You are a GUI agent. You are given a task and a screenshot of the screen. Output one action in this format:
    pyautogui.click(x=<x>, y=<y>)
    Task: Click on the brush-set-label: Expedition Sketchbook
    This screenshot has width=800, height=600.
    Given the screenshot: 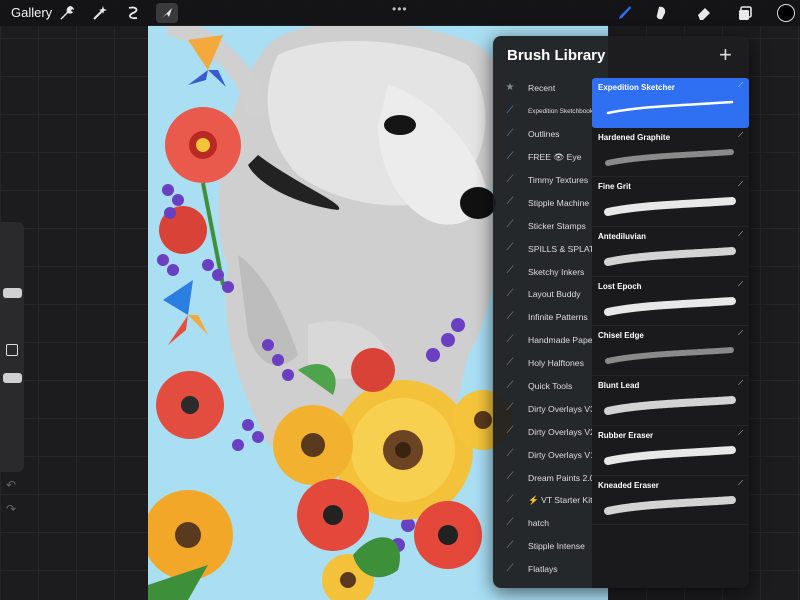 What is the action you would take?
    pyautogui.click(x=560, y=111)
    